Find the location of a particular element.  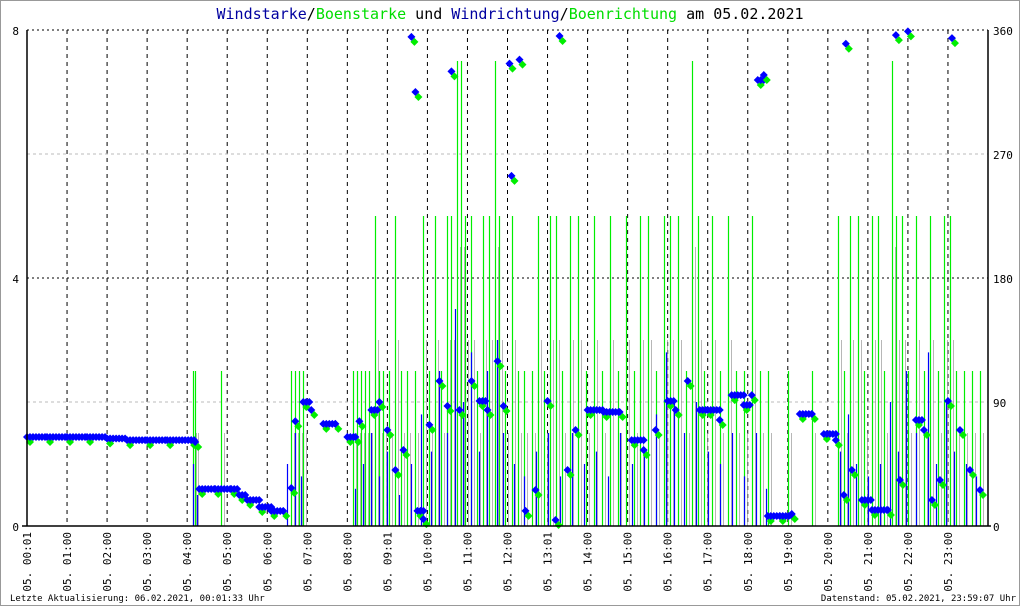

x-tick-label: 05. 05:00 is located at coordinates (227, 562).